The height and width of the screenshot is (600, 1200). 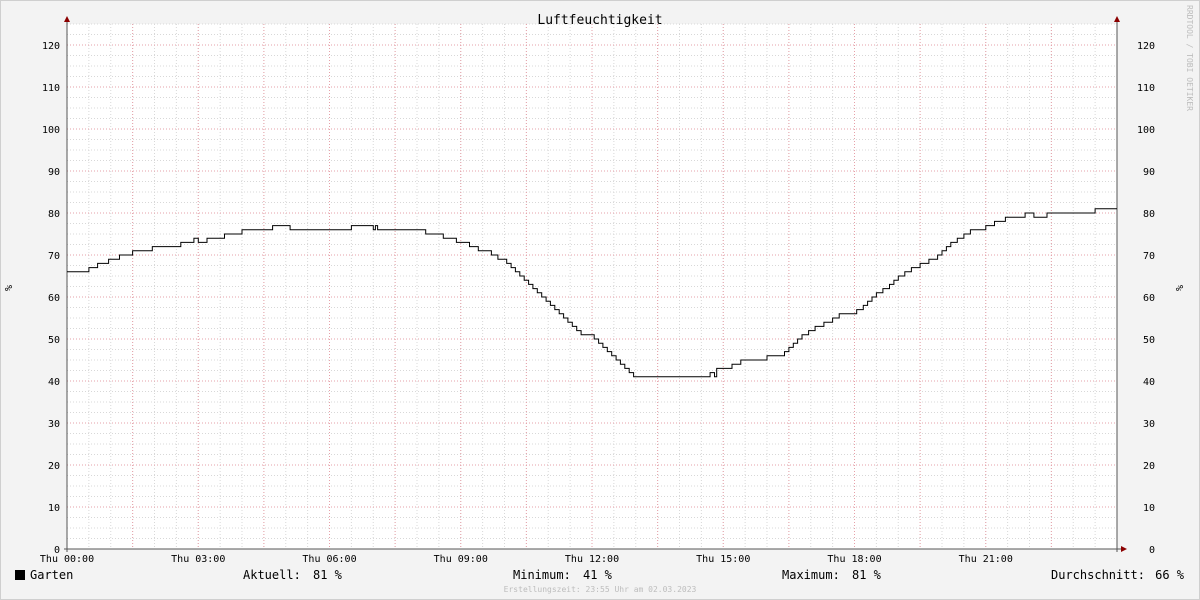 What do you see at coordinates (1149, 256) in the screenshot?
I see `y-tick-label-right: 70` at bounding box center [1149, 256].